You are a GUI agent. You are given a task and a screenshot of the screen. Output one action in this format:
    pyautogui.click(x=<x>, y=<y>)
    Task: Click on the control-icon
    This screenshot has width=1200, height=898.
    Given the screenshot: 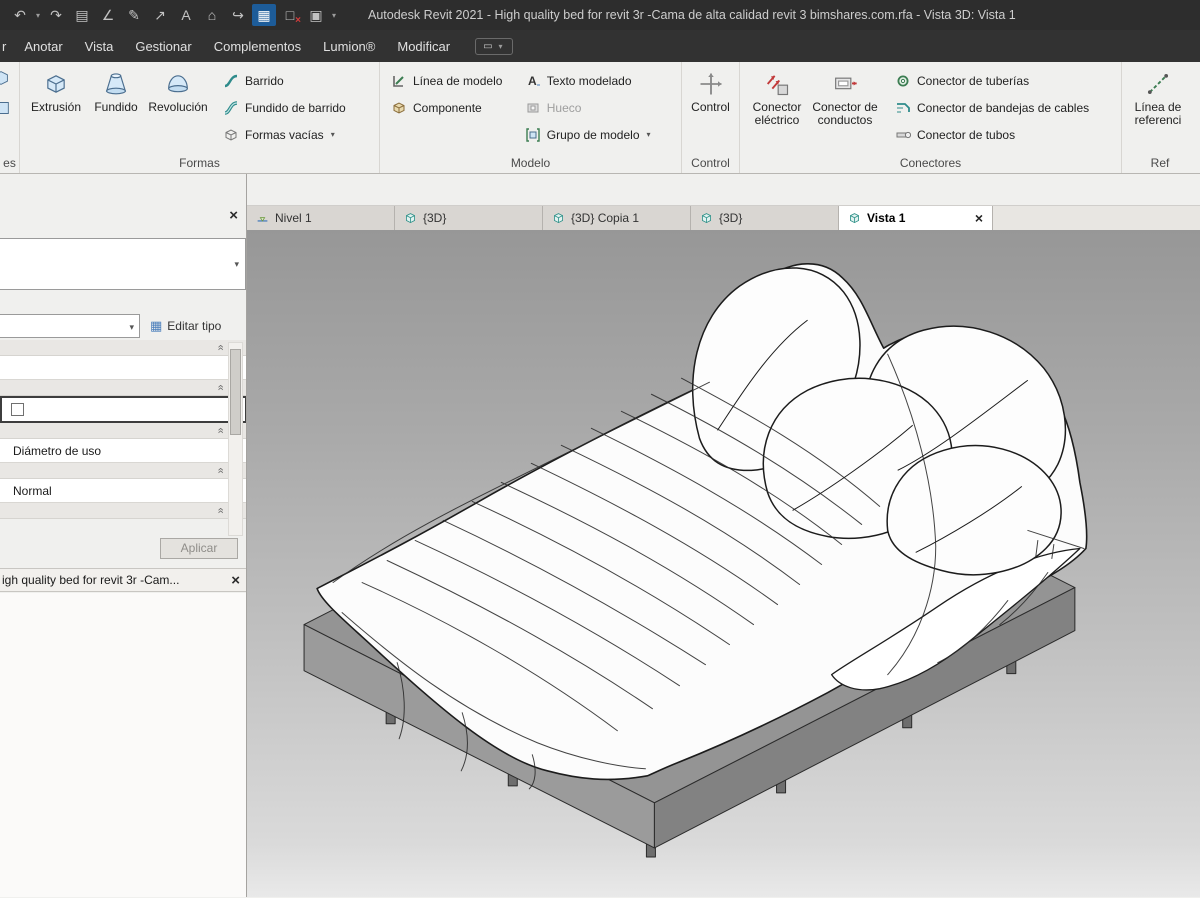 What is the action you would take?
    pyautogui.click(x=710, y=84)
    